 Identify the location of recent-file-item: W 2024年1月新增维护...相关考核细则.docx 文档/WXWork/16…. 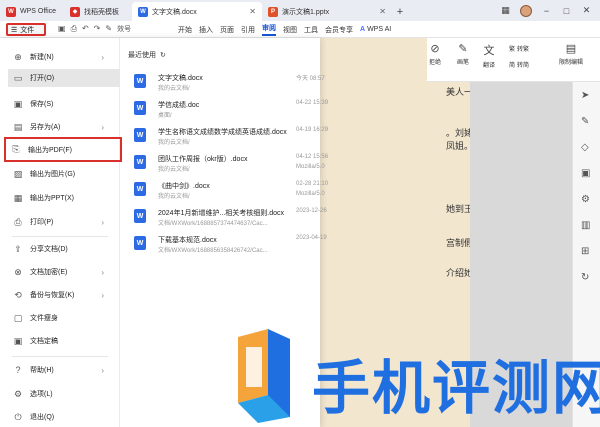
(230, 219).